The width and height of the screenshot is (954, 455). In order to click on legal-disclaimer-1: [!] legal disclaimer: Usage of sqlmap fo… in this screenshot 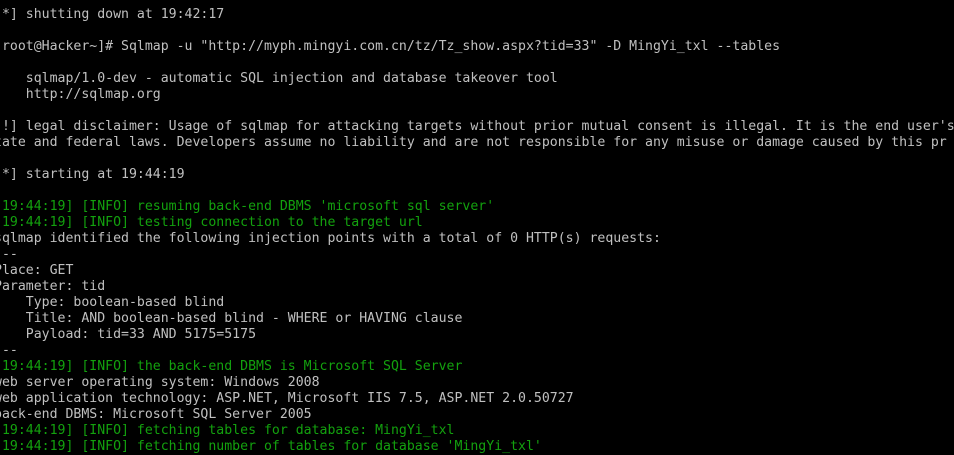, I will do `click(477, 126)`.